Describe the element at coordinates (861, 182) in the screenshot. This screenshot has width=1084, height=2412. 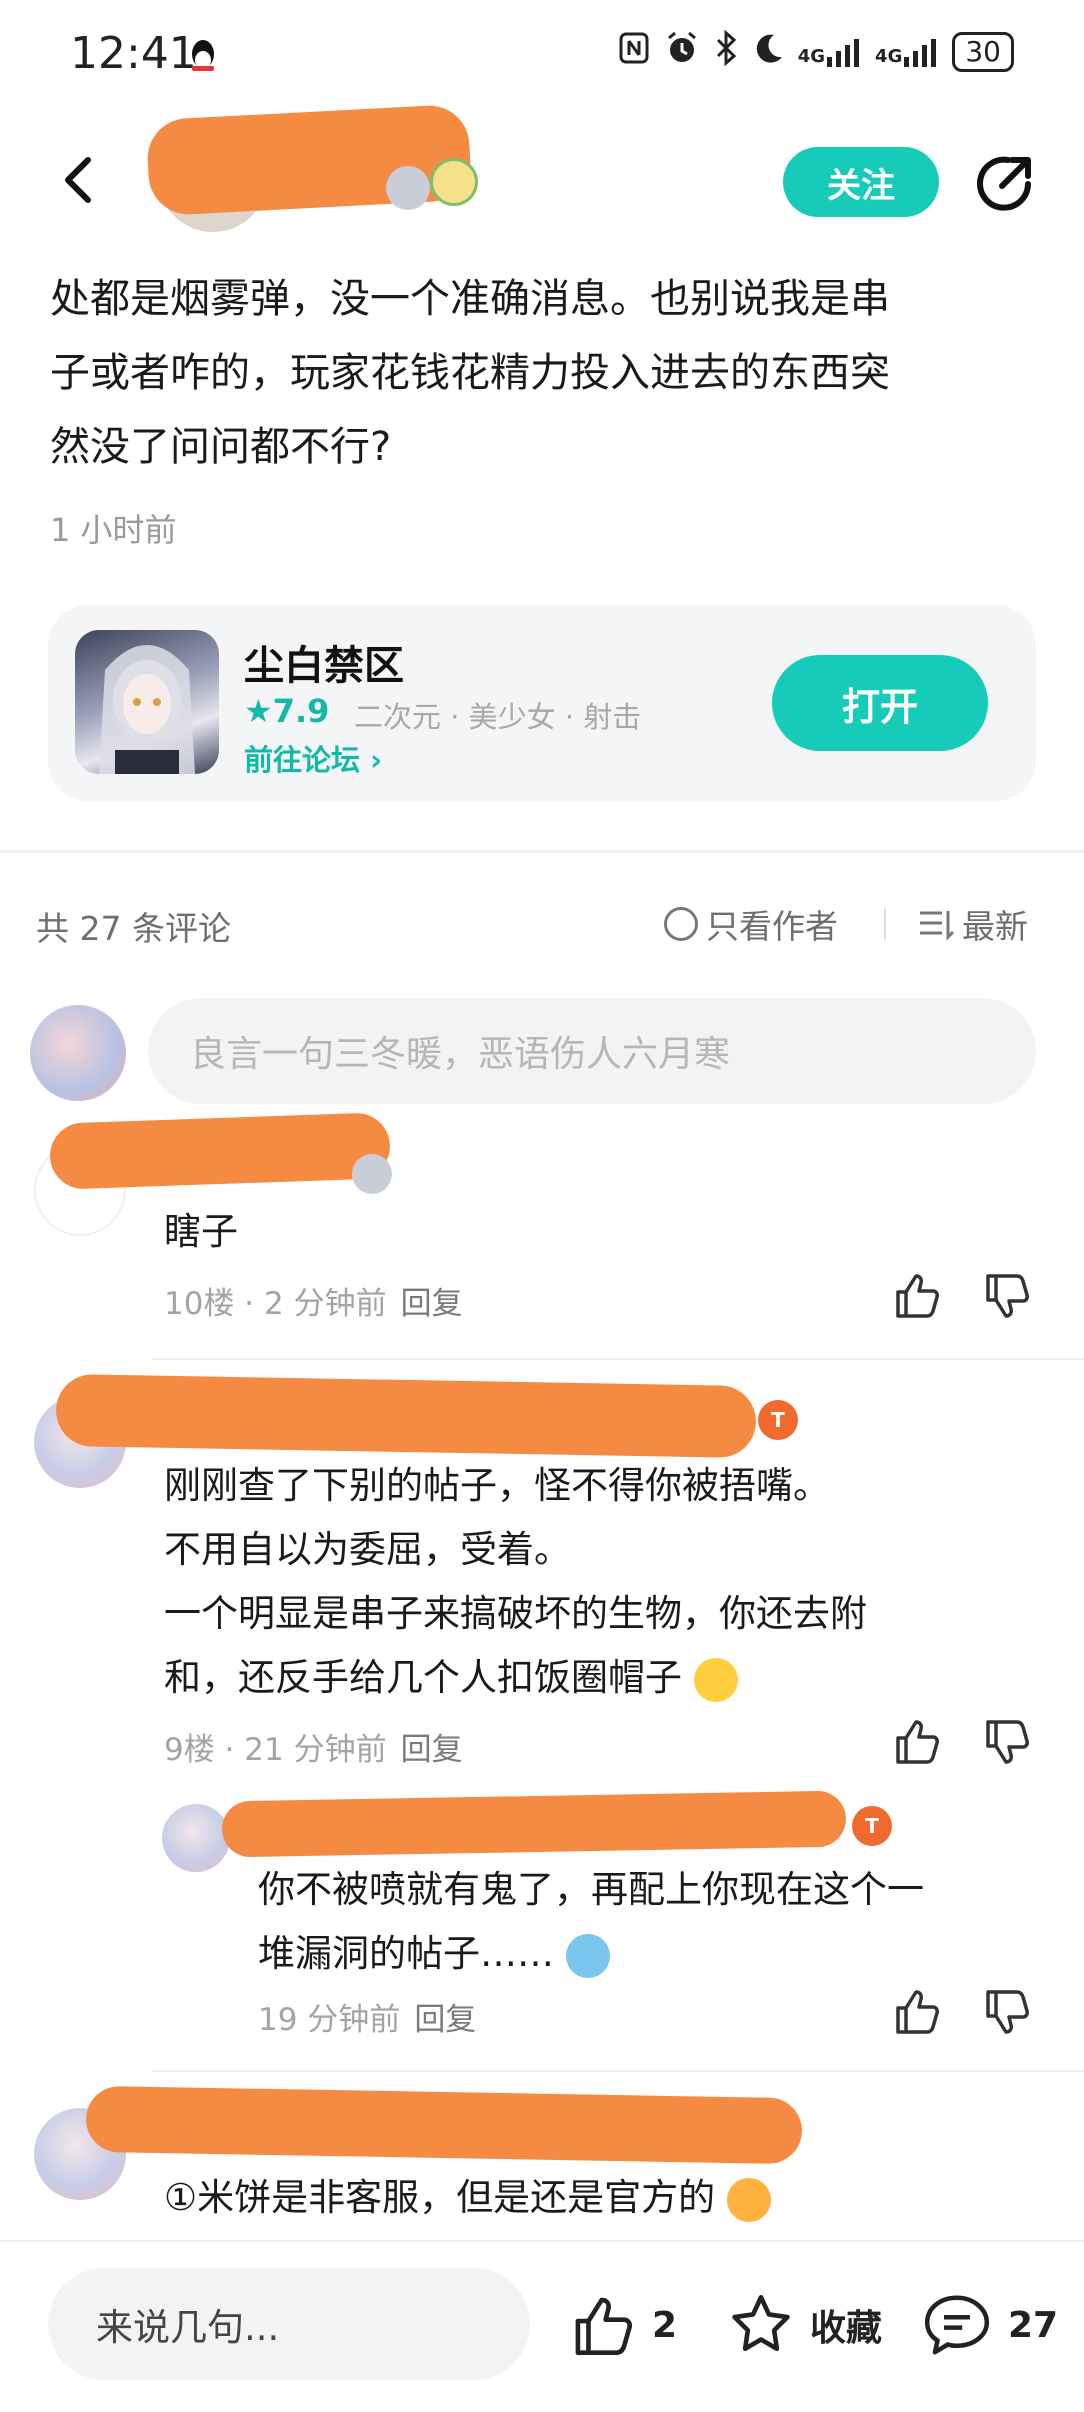
I see `follow-button: 关注` at that location.